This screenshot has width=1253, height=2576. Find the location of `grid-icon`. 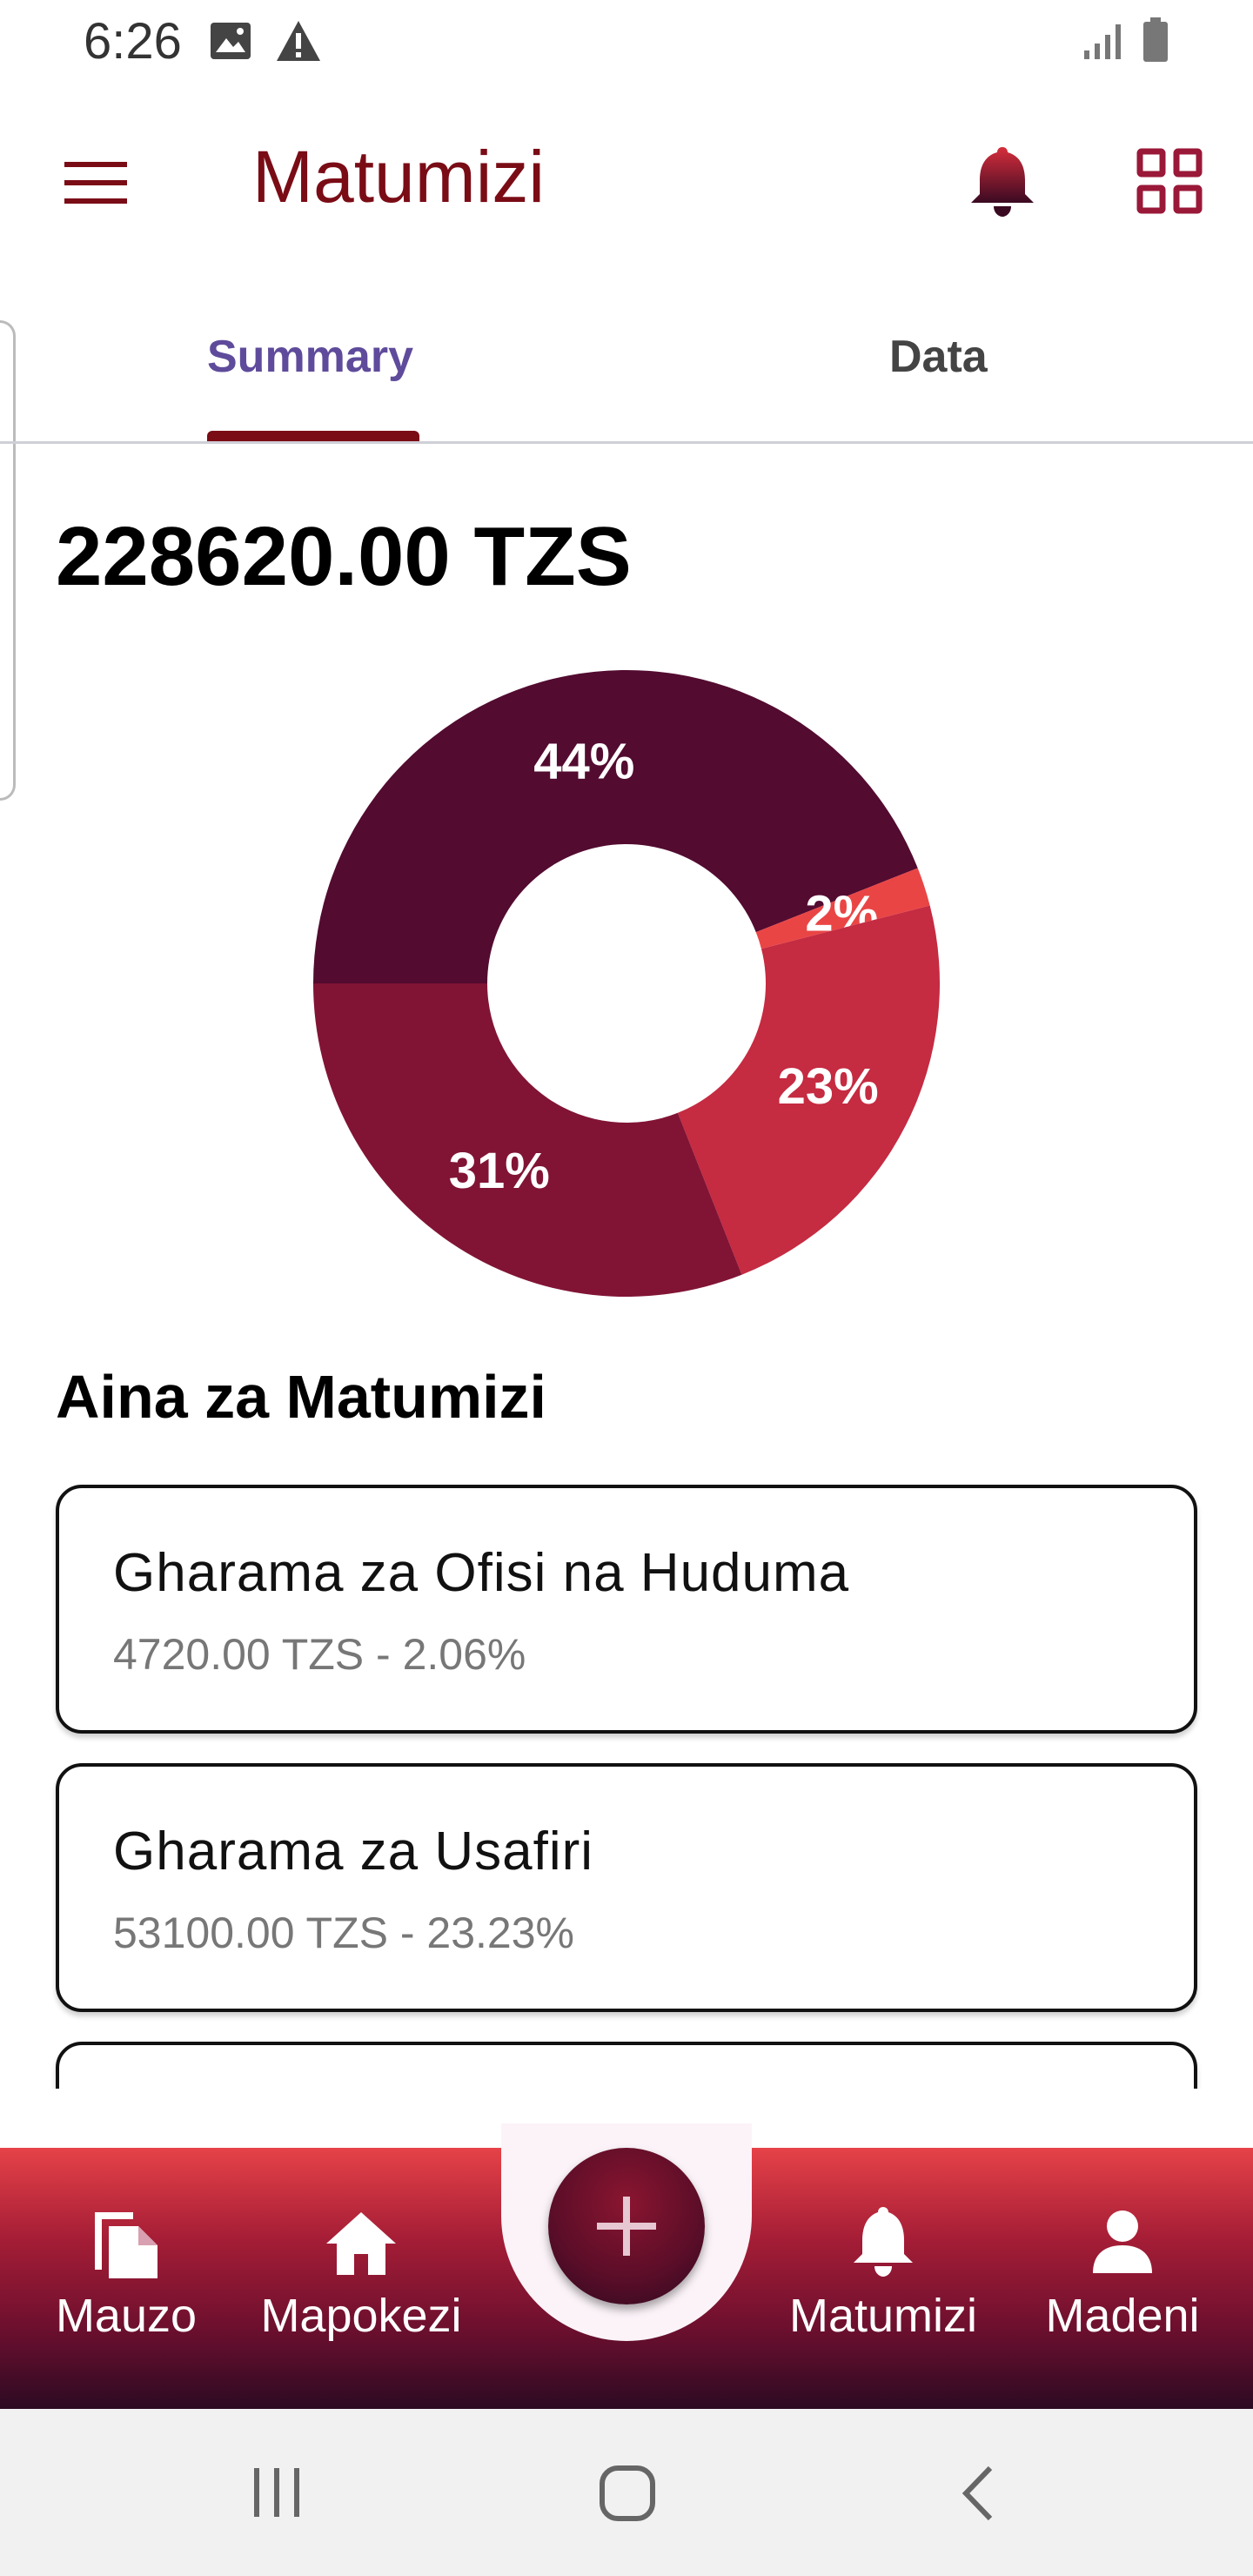

grid-icon is located at coordinates (1169, 181).